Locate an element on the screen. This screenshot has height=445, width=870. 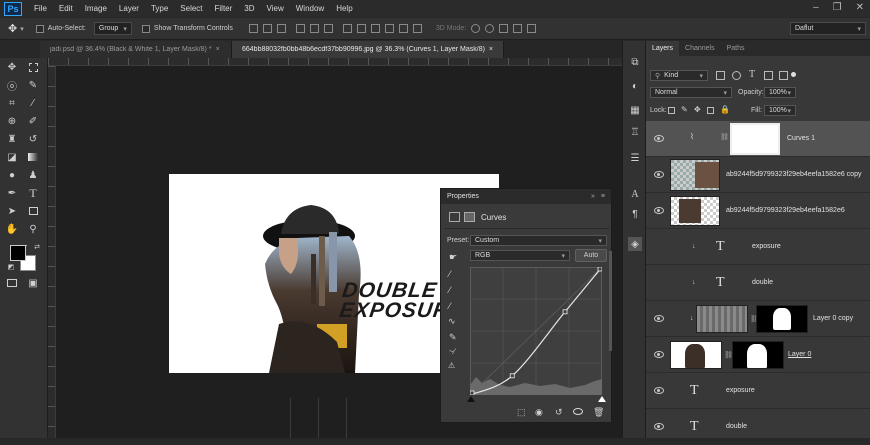
layer-name: double is located at coordinates (762, 282).